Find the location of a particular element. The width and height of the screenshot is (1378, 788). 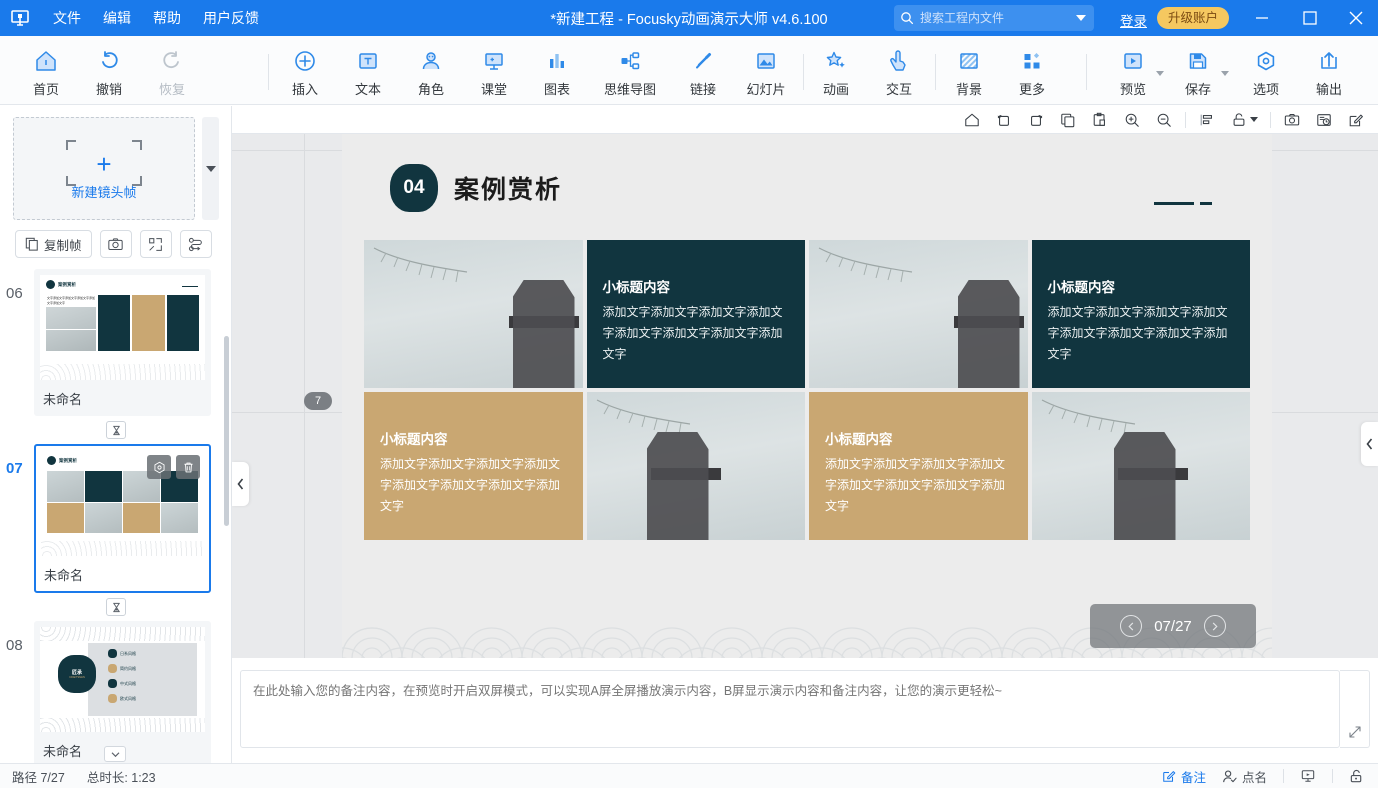

text-cell-4: 小标题内容 添加文字添加文字添加文字添加文字添加文字添加文字添加文字添加文字 is located at coordinates (918, 466).